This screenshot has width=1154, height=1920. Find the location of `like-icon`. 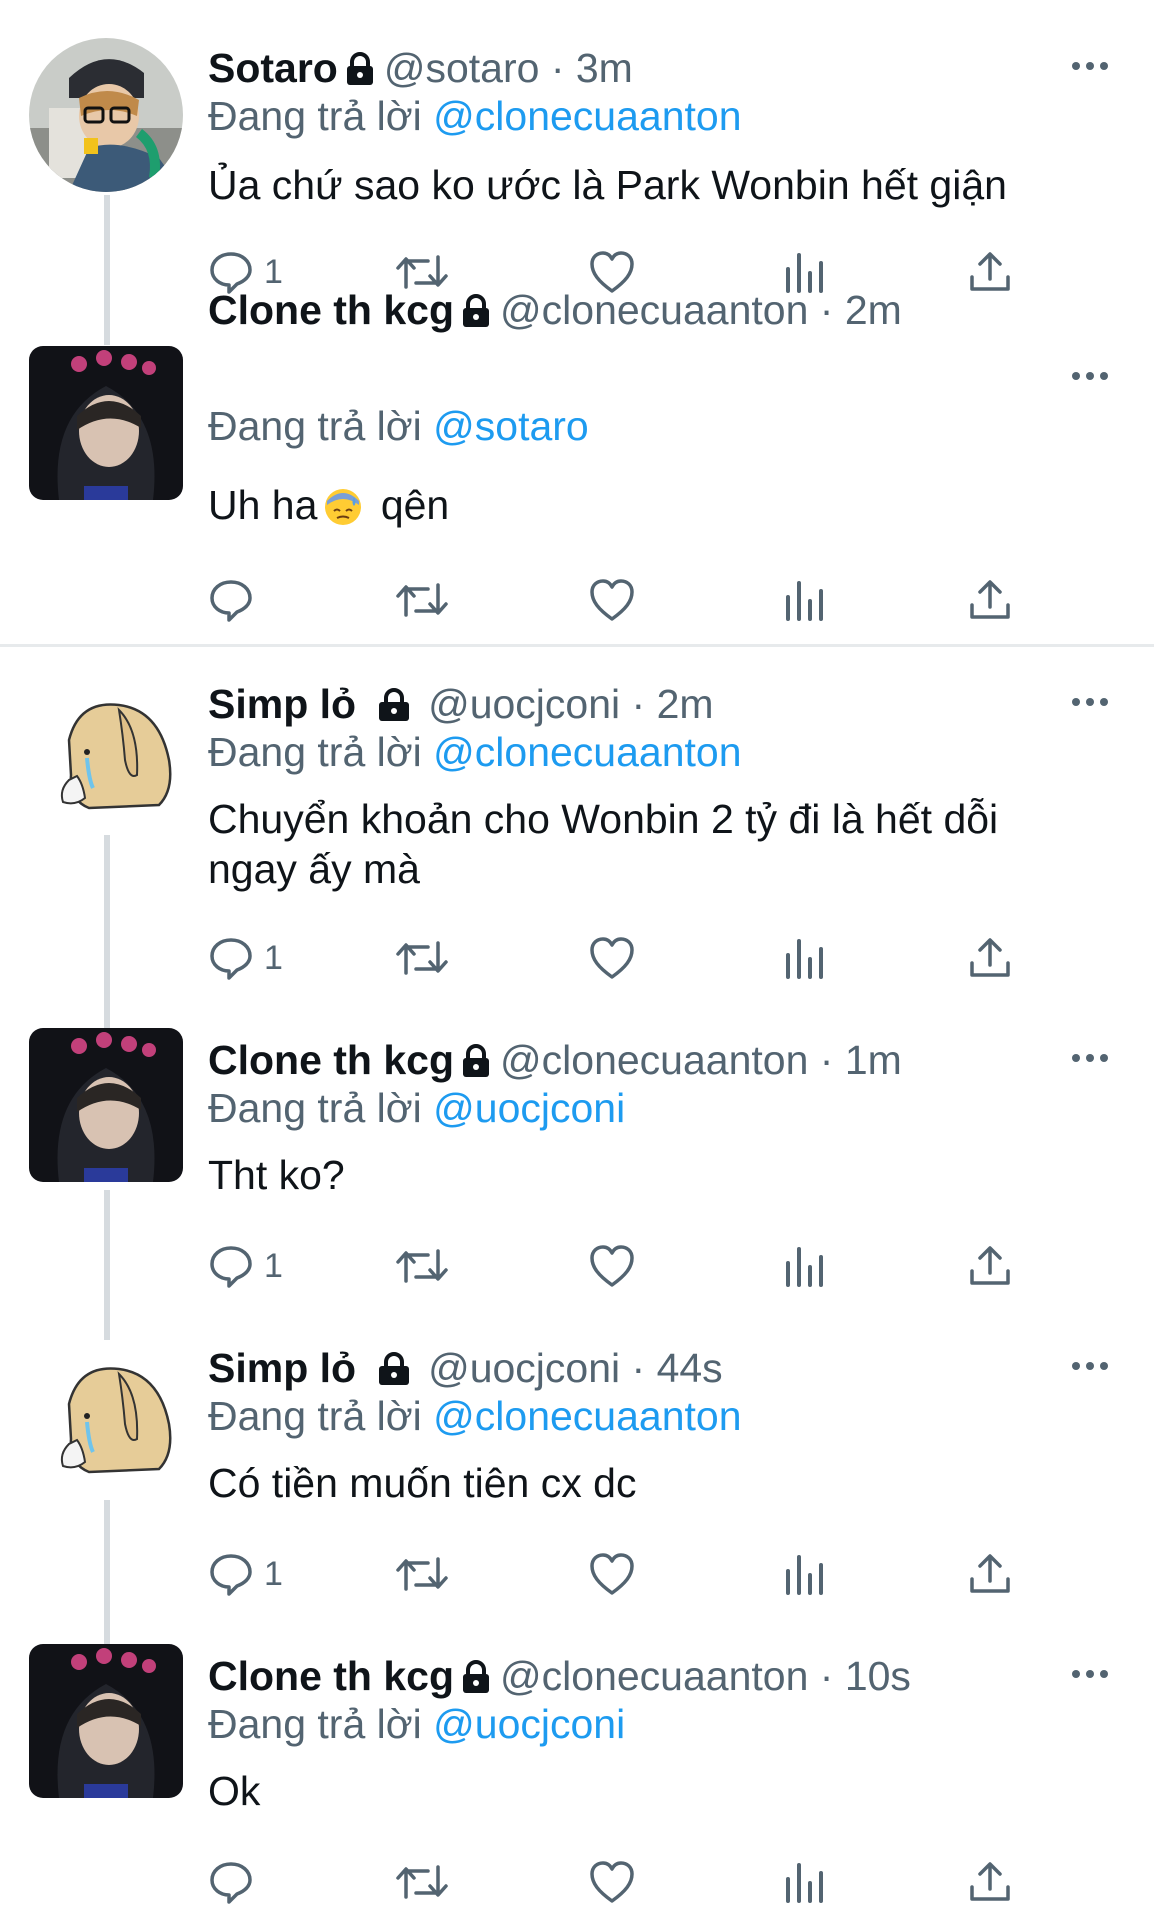

like-icon is located at coordinates (612, 958).